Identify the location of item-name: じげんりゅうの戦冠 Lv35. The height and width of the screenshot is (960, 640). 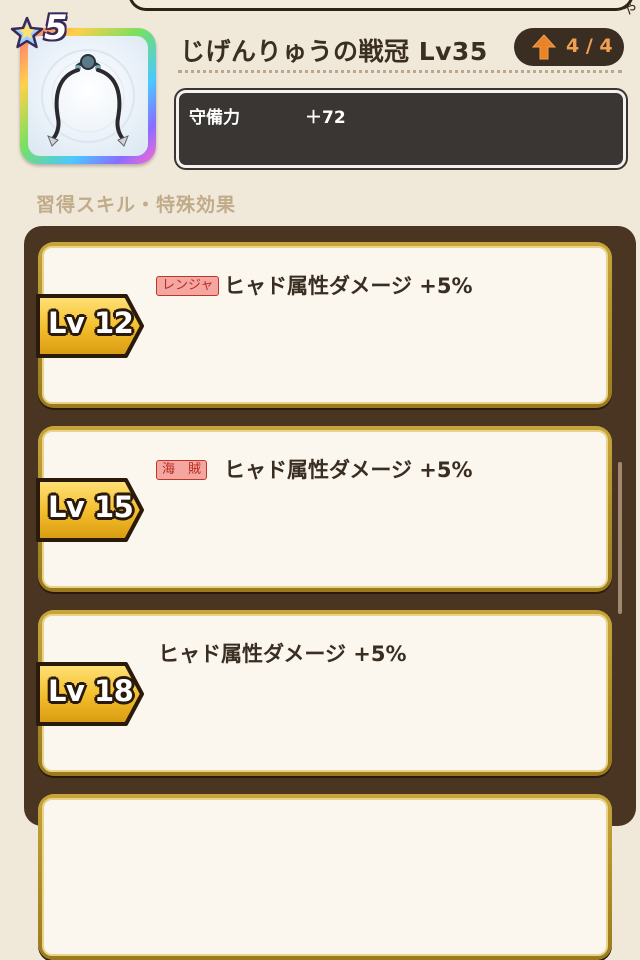
(334, 51).